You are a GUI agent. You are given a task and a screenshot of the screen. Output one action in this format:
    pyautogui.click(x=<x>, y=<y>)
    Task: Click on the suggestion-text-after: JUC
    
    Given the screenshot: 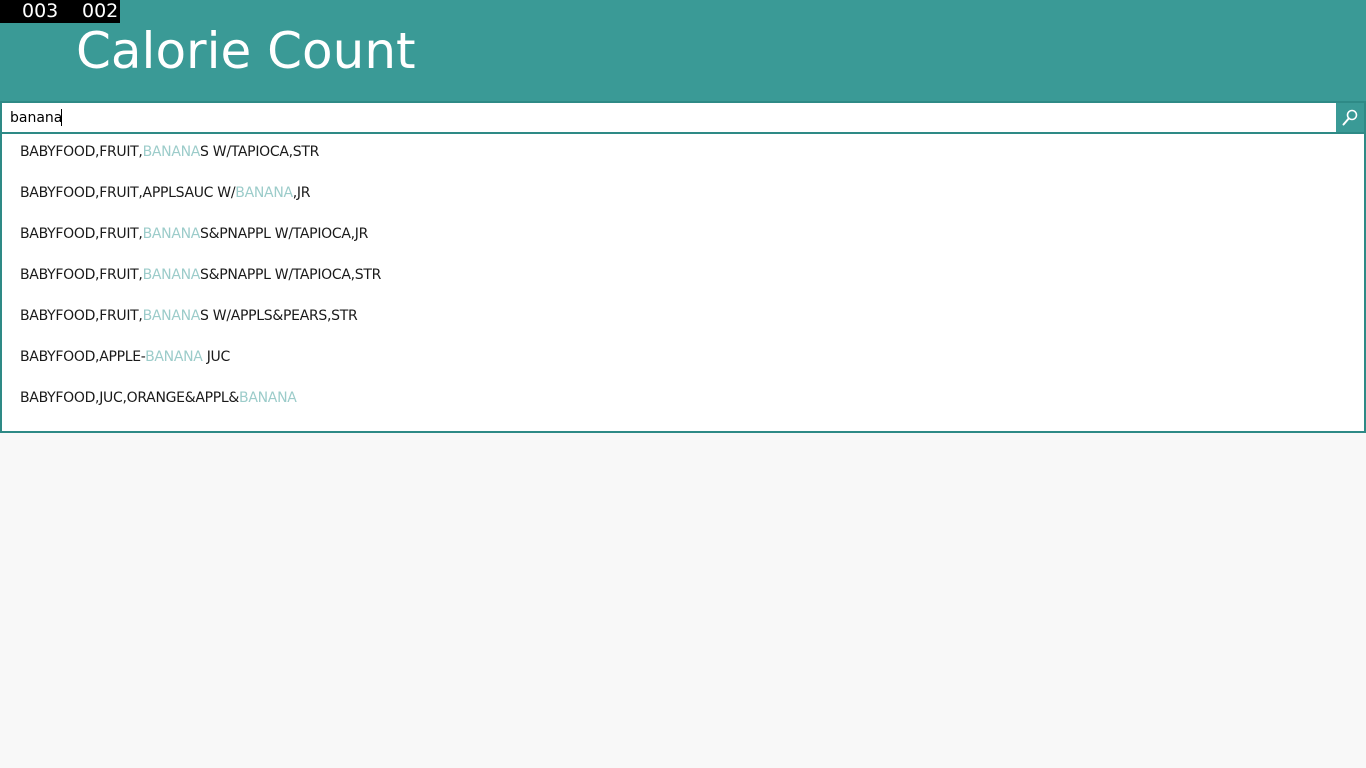 What is the action you would take?
    pyautogui.click(x=216, y=357)
    